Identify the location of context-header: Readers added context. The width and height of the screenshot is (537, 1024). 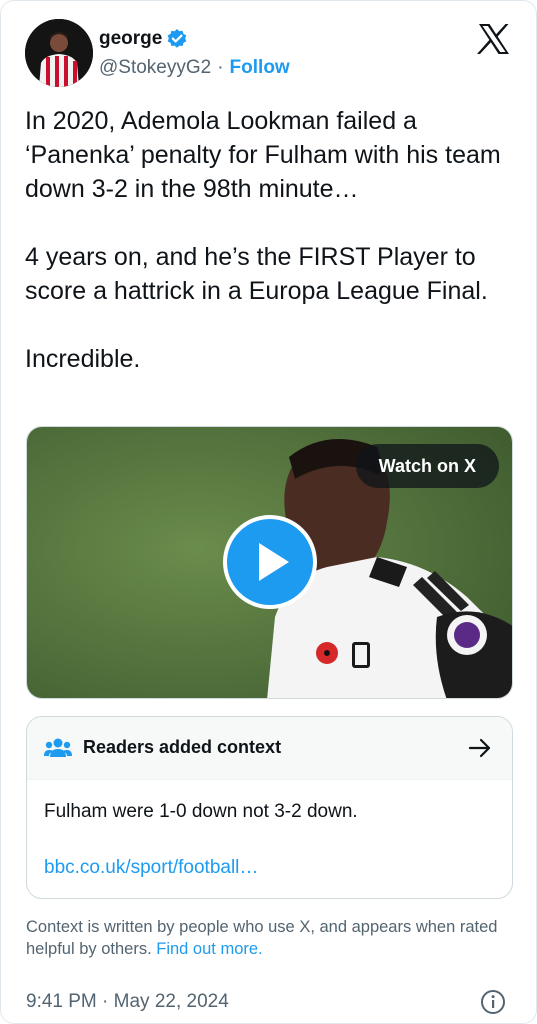
(269, 748).